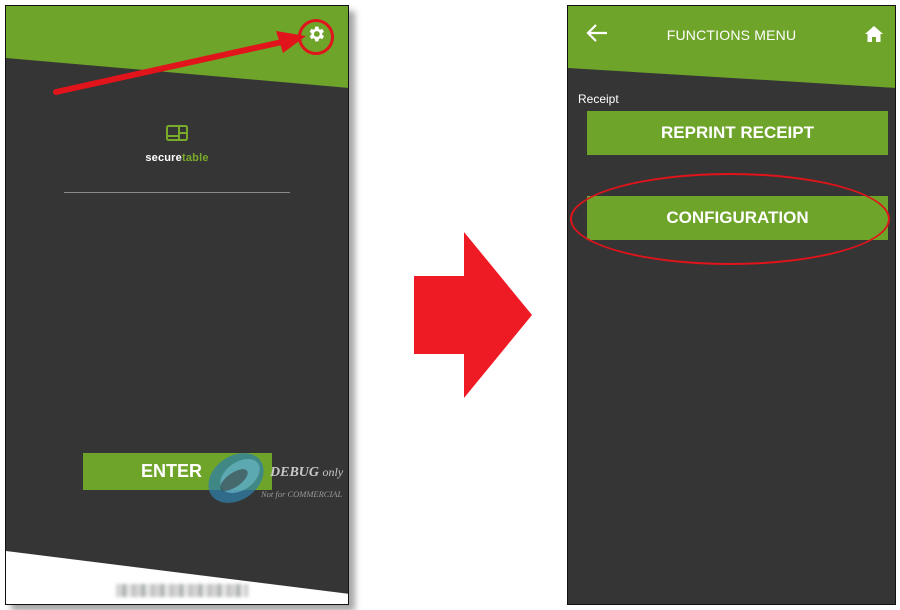 The image size is (900, 610). What do you see at coordinates (731, 35) in the screenshot?
I see `page-title: FUNCTIONS MENU` at bounding box center [731, 35].